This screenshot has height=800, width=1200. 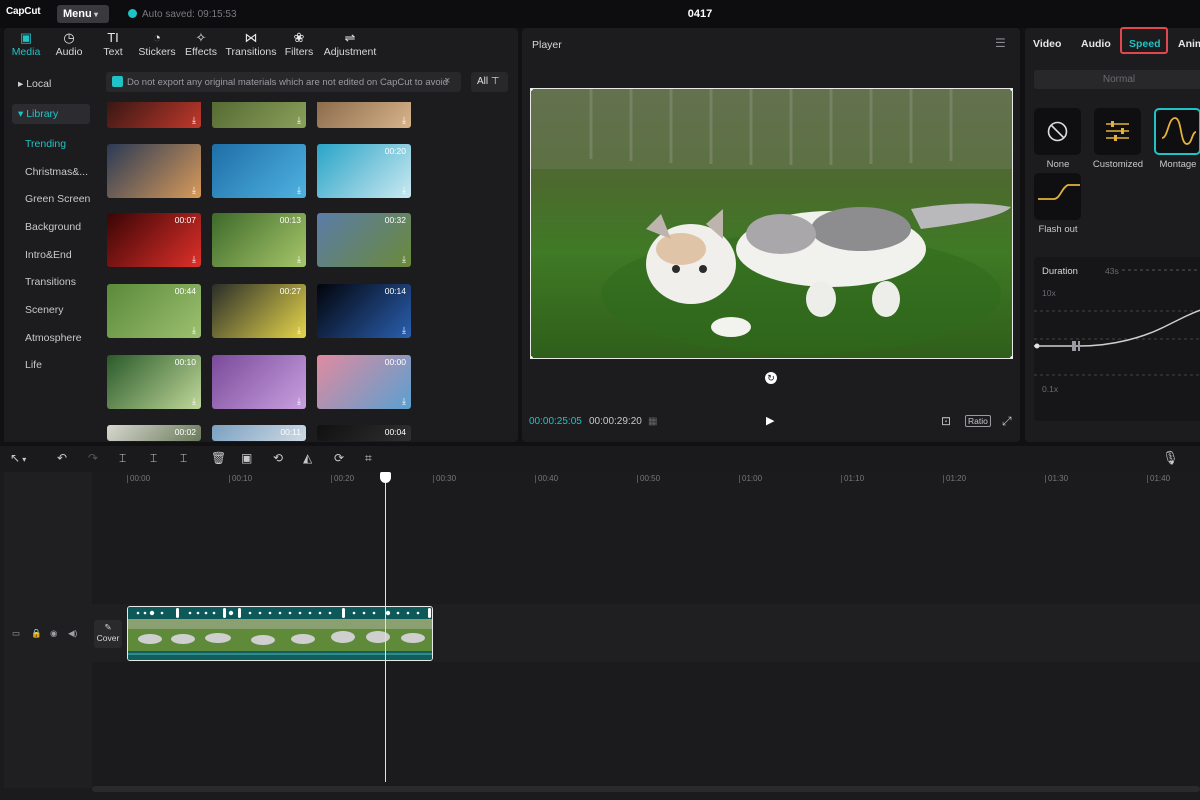 What do you see at coordinates (22, 84) in the screenshot?
I see `caret-right-icon: ▸` at bounding box center [22, 84].